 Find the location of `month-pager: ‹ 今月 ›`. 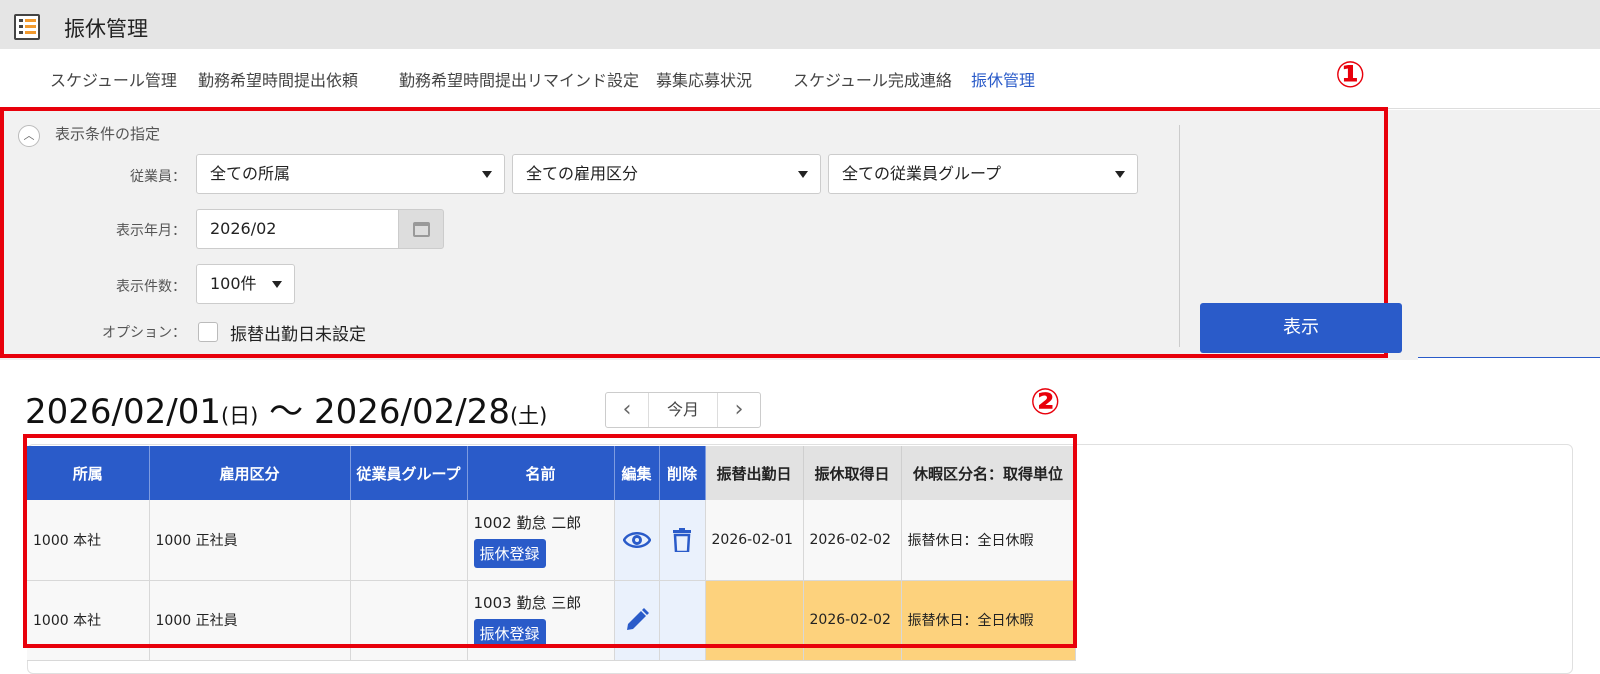

month-pager: ‹ 今月 › is located at coordinates (683, 410).